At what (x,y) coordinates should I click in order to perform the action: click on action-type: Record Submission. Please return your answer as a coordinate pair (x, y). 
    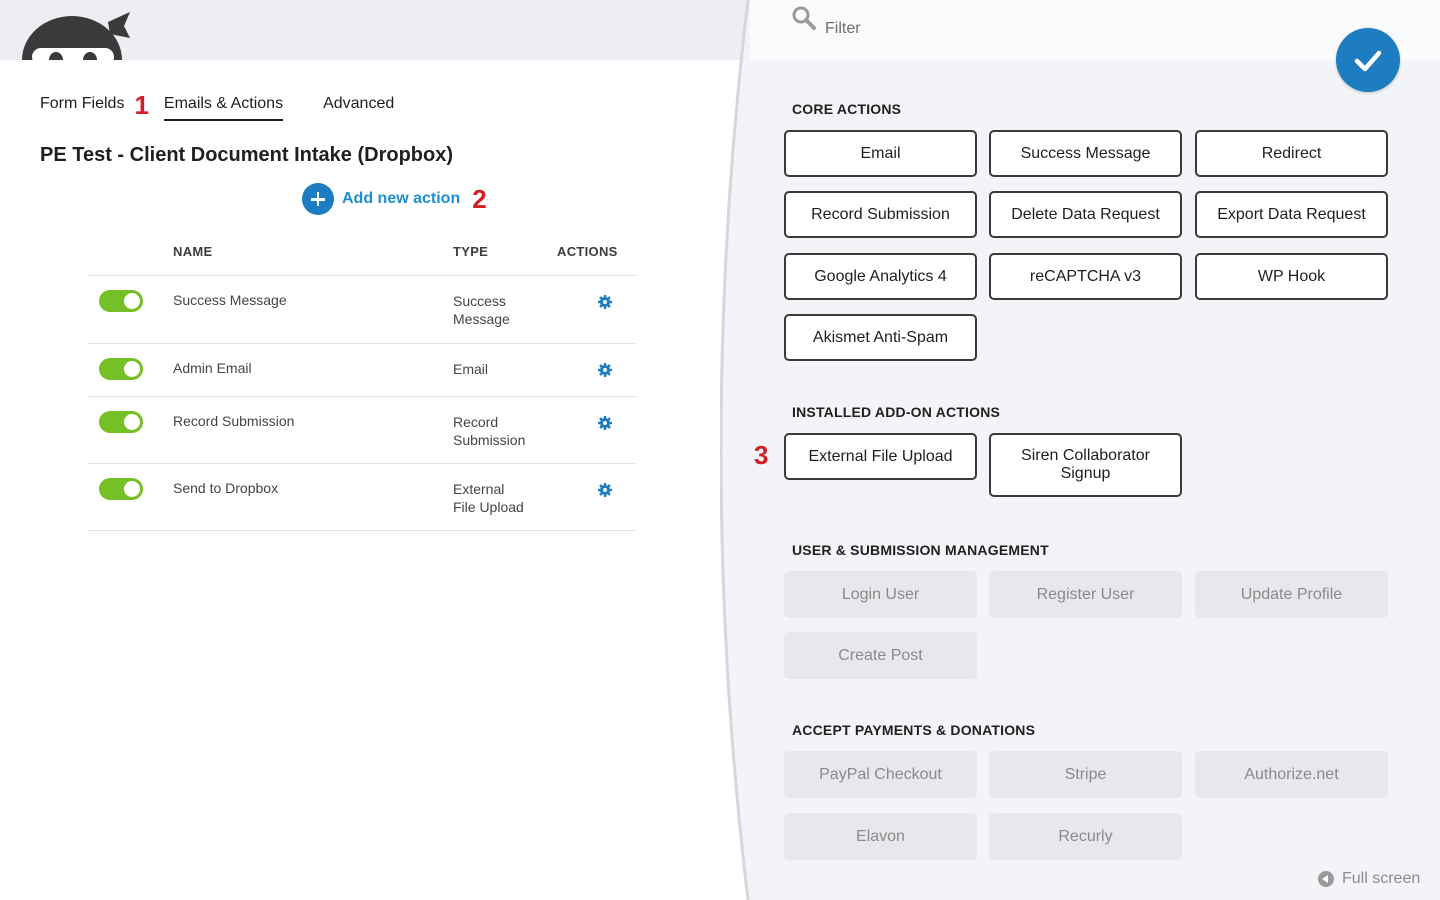
    Looking at the image, I should click on (489, 431).